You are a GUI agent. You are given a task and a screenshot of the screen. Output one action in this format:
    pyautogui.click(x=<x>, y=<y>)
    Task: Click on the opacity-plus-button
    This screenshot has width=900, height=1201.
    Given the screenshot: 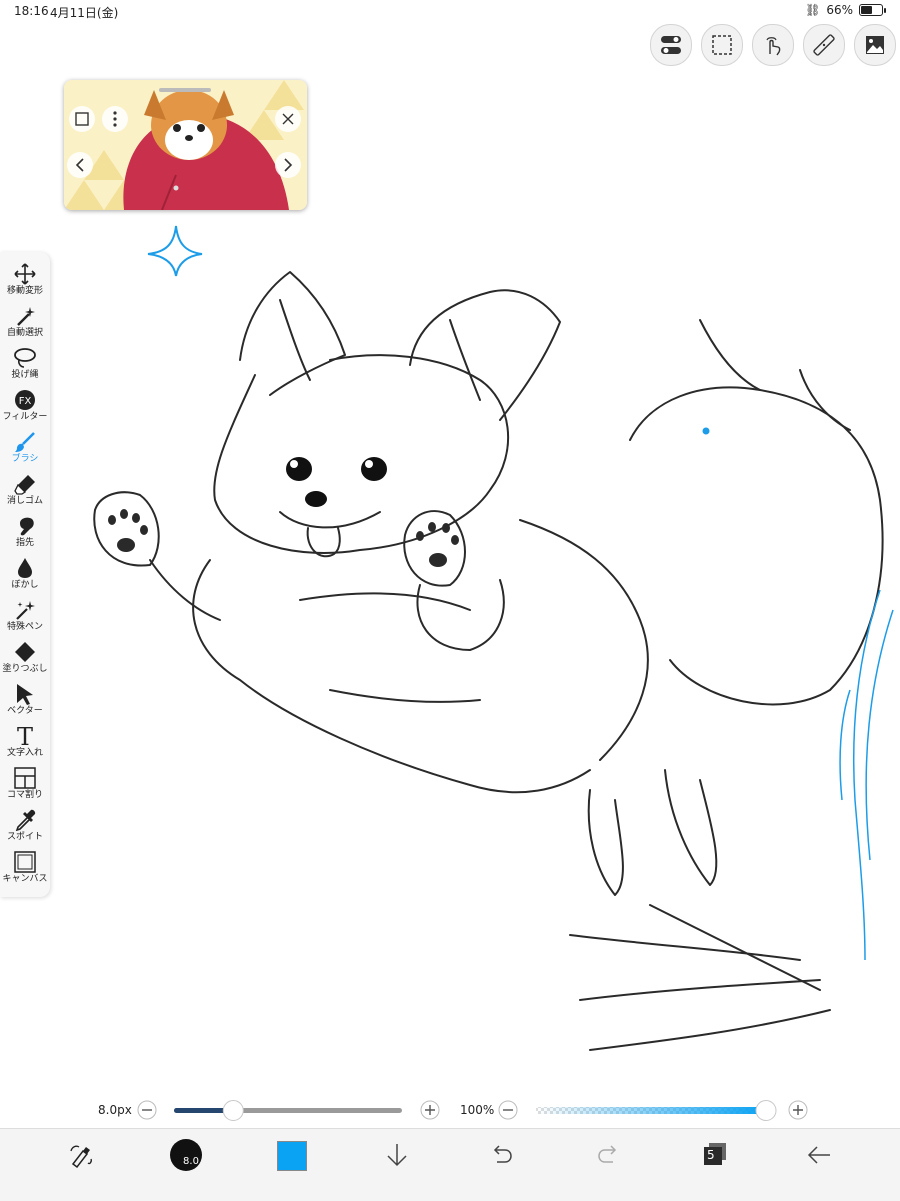 What is the action you would take?
    pyautogui.click(x=798, y=1110)
    